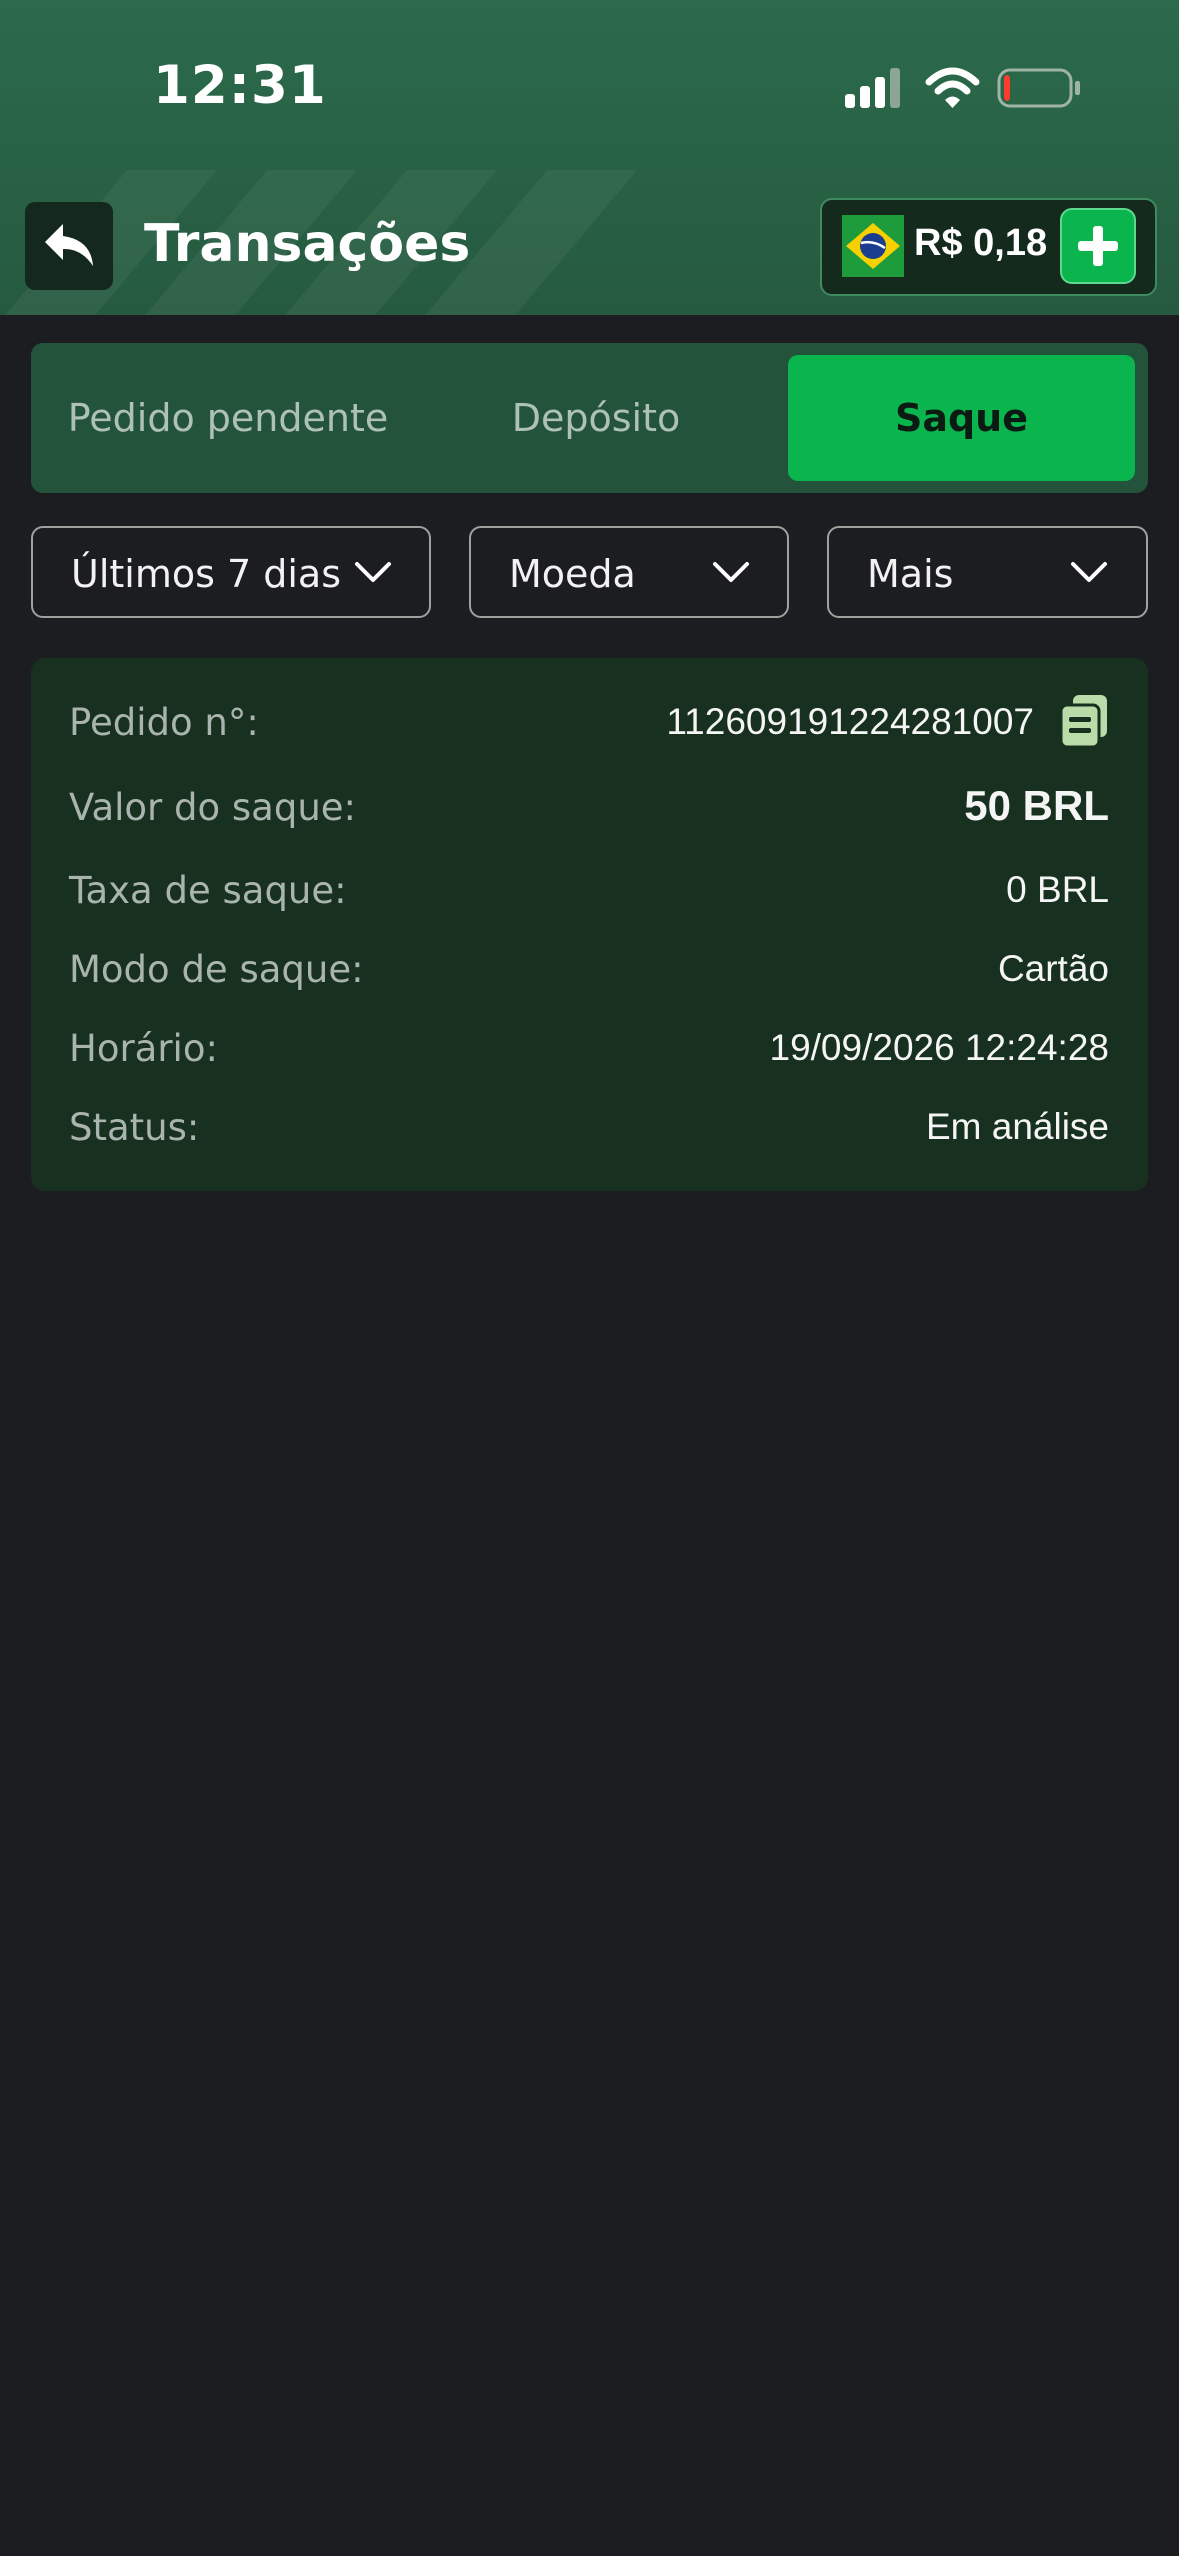  I want to click on withdrawal-mode-value: Cartão, so click(1053, 968).